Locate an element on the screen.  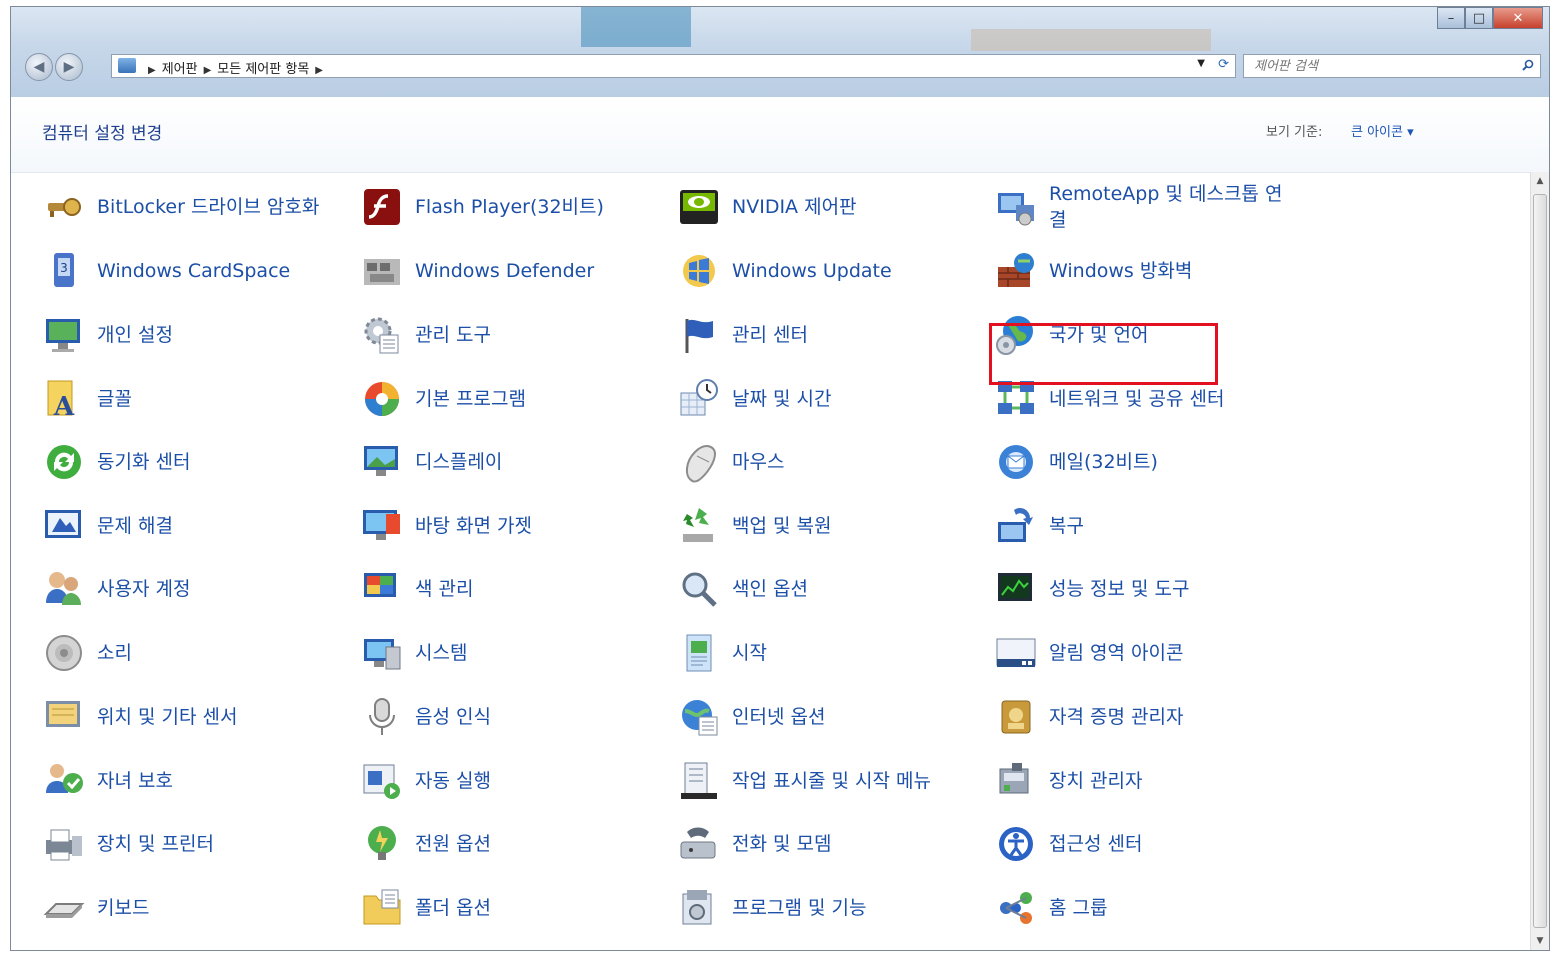
breadcrumb-control-panel: 제어판 is located at coordinates (180, 69).